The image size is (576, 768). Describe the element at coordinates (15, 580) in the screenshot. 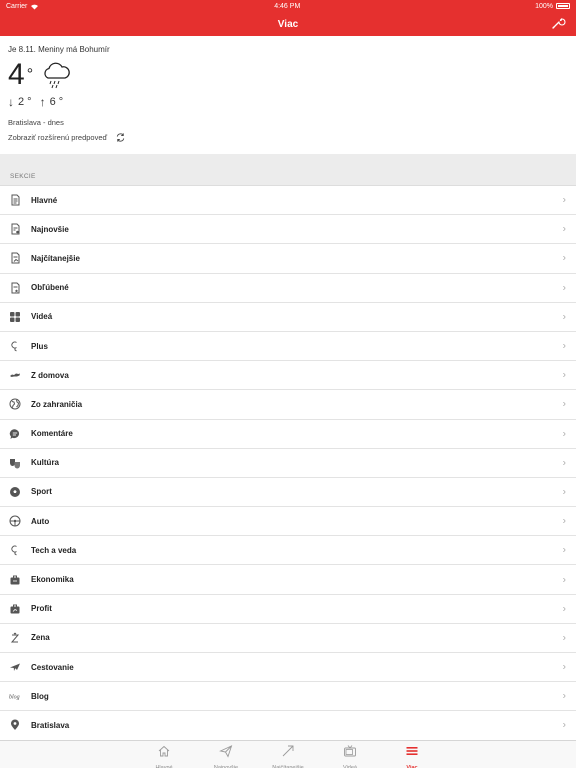

I see `briefcase-icon` at that location.